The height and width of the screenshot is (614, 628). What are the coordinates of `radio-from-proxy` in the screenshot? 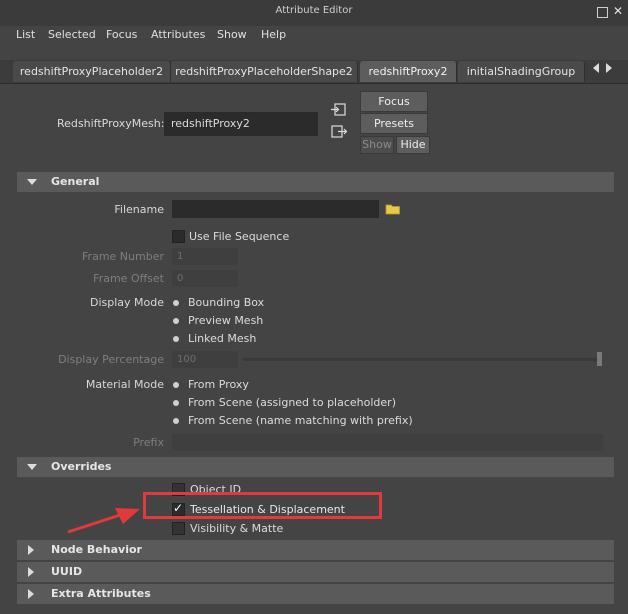 It's located at (176, 385).